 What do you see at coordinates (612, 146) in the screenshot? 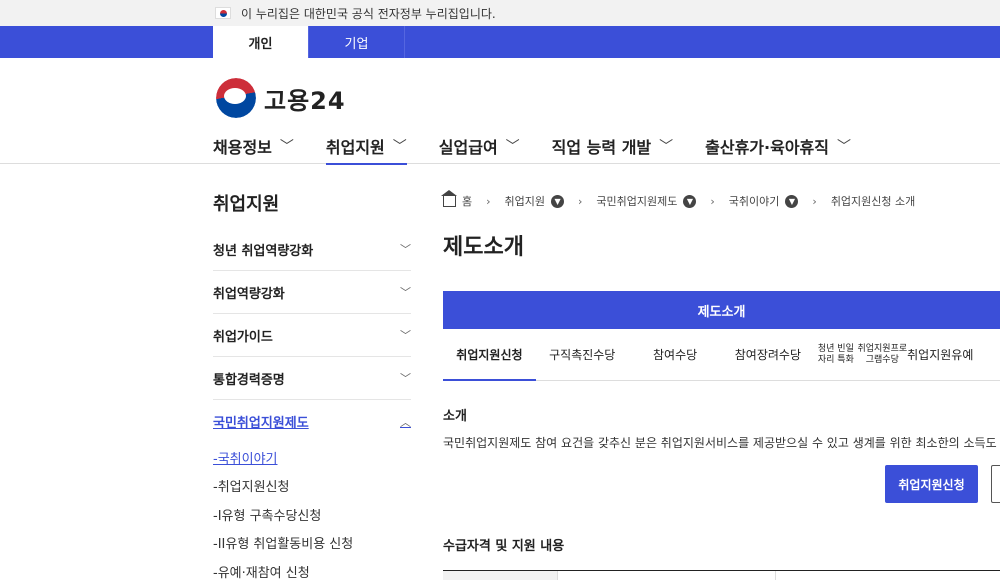
I see `gnb-item-job-skills: 직업 능력 개발 ﹀` at bounding box center [612, 146].